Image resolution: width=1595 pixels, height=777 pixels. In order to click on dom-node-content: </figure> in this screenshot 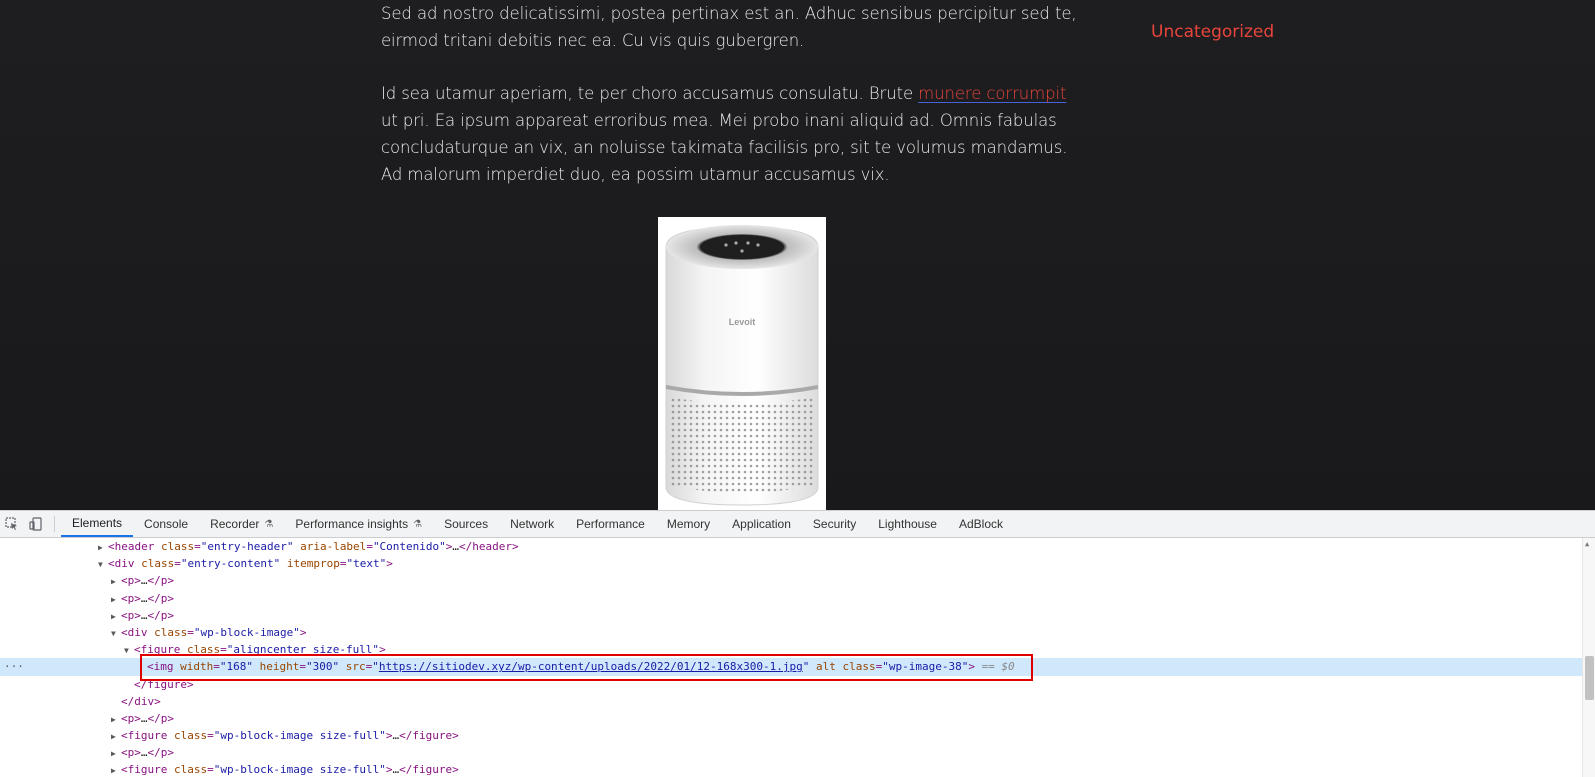, I will do `click(159, 684)`.